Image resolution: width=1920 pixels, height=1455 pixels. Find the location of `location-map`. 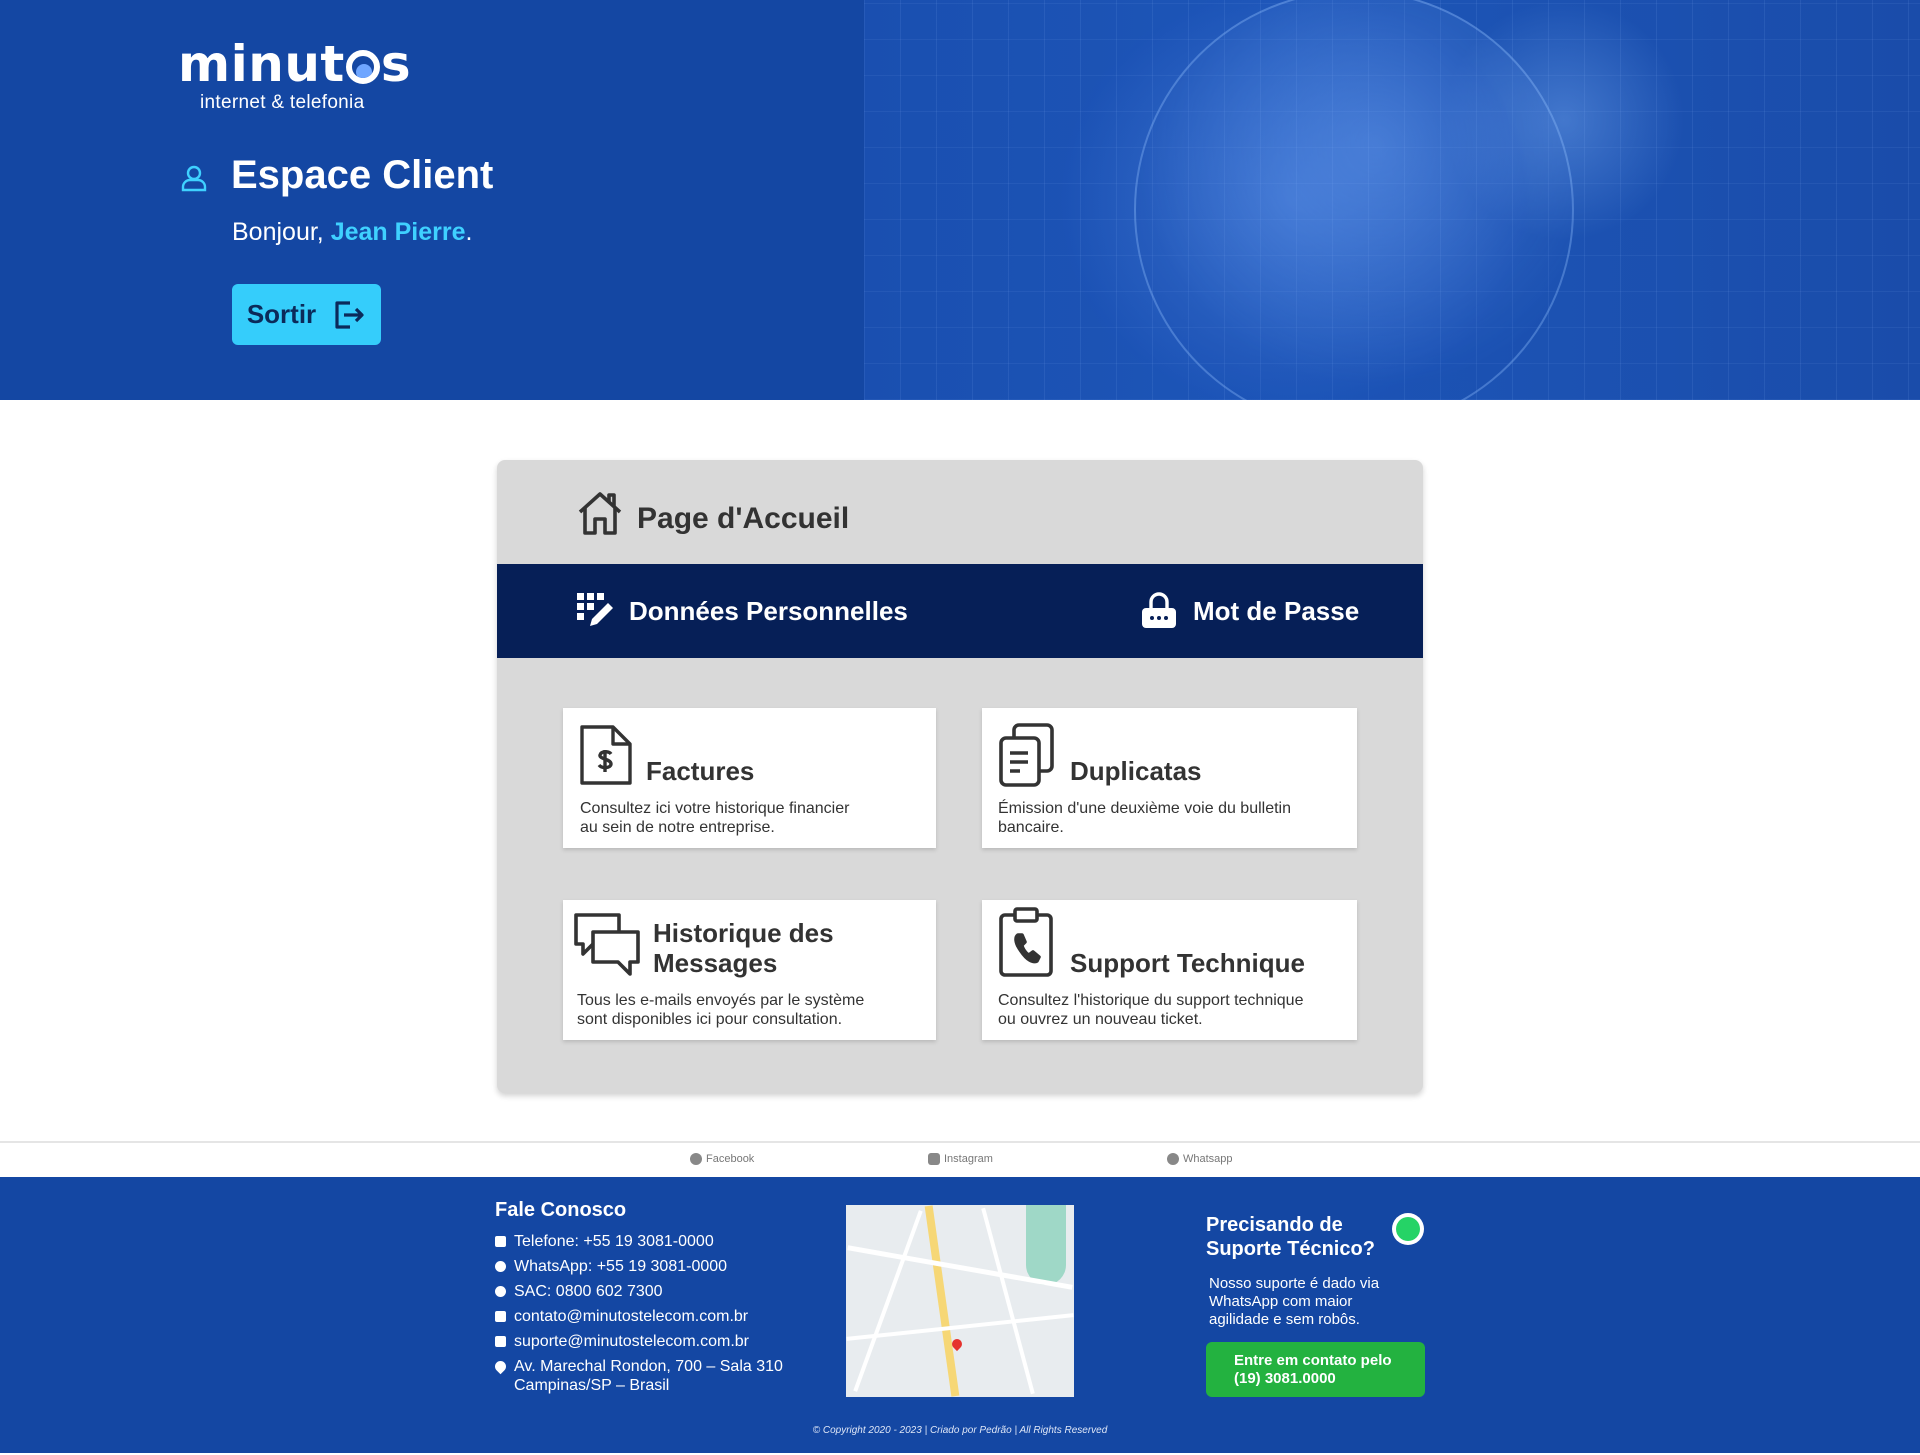

location-map is located at coordinates (960, 1301).